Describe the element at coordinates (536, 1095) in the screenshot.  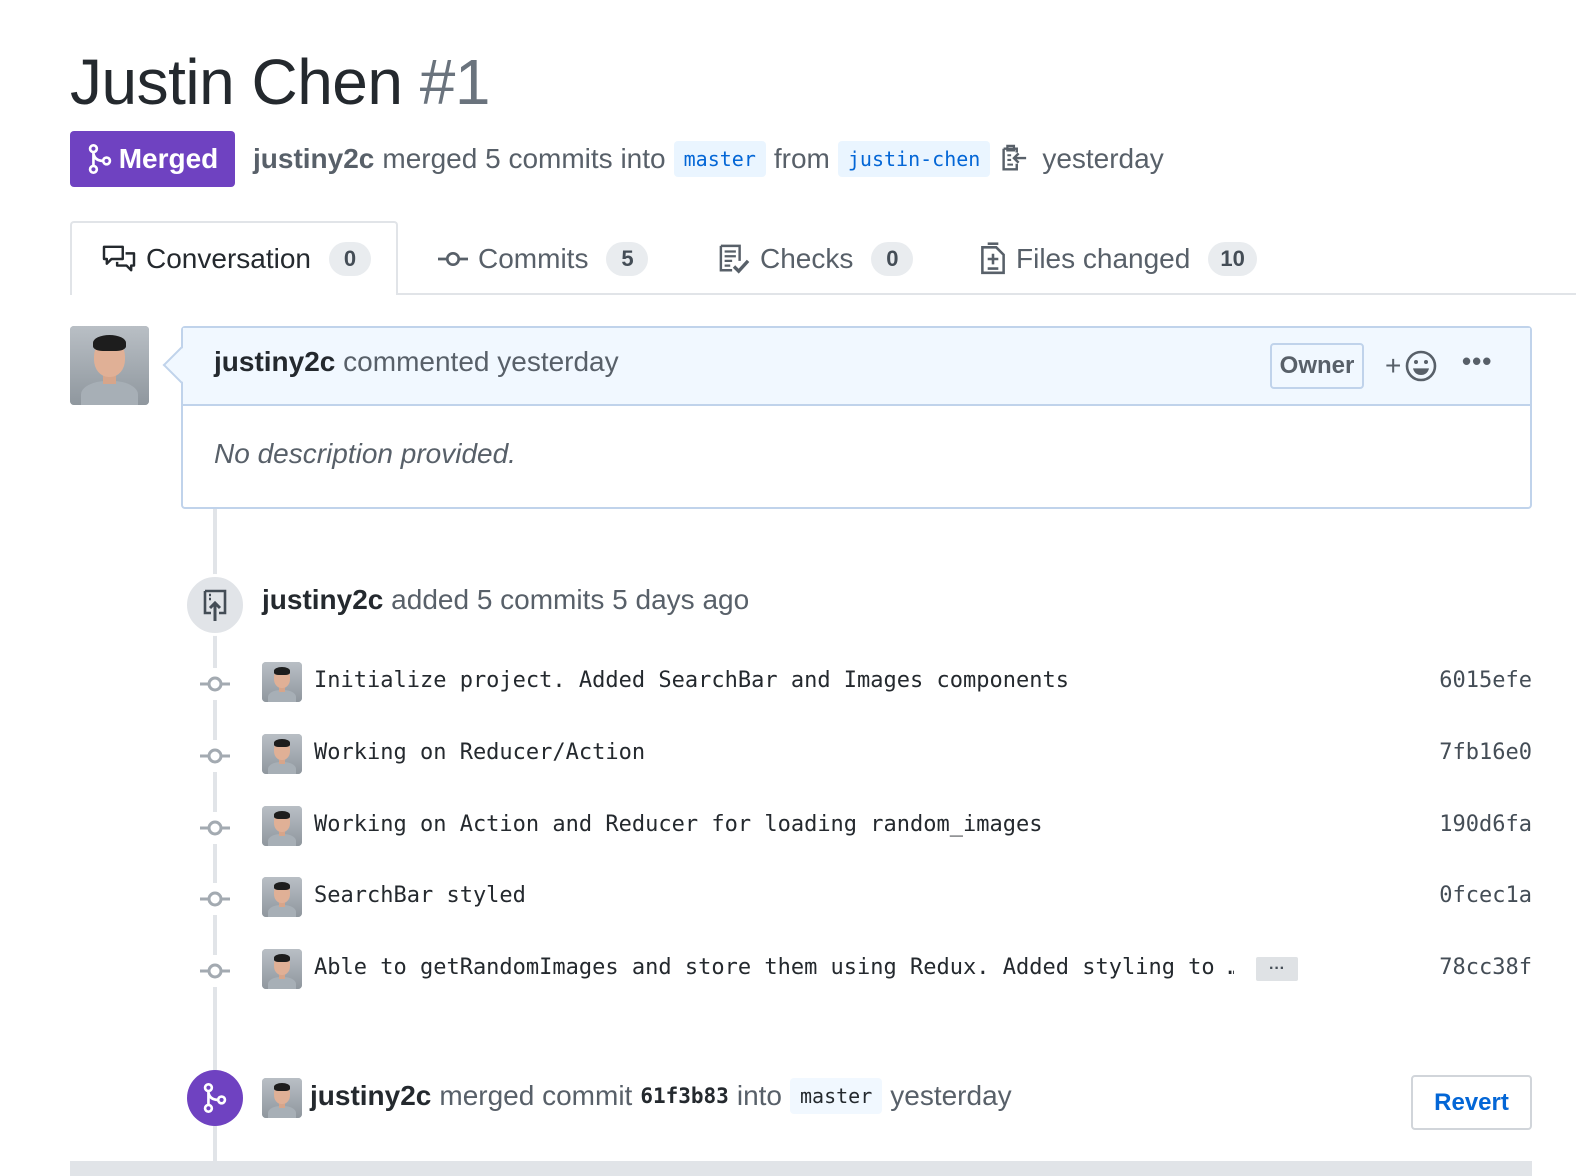
I see `merge-description: merged commit` at that location.